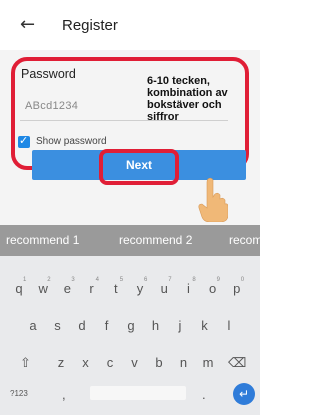 The width and height of the screenshot is (320, 415). I want to click on key-f: f, so click(107, 325).